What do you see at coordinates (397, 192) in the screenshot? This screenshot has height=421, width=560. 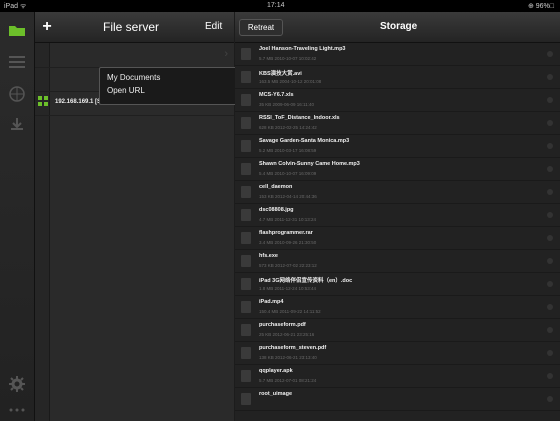 I see `file-row: cell_daemon 153 KB 2012-04-14 20:44:36` at bounding box center [397, 192].